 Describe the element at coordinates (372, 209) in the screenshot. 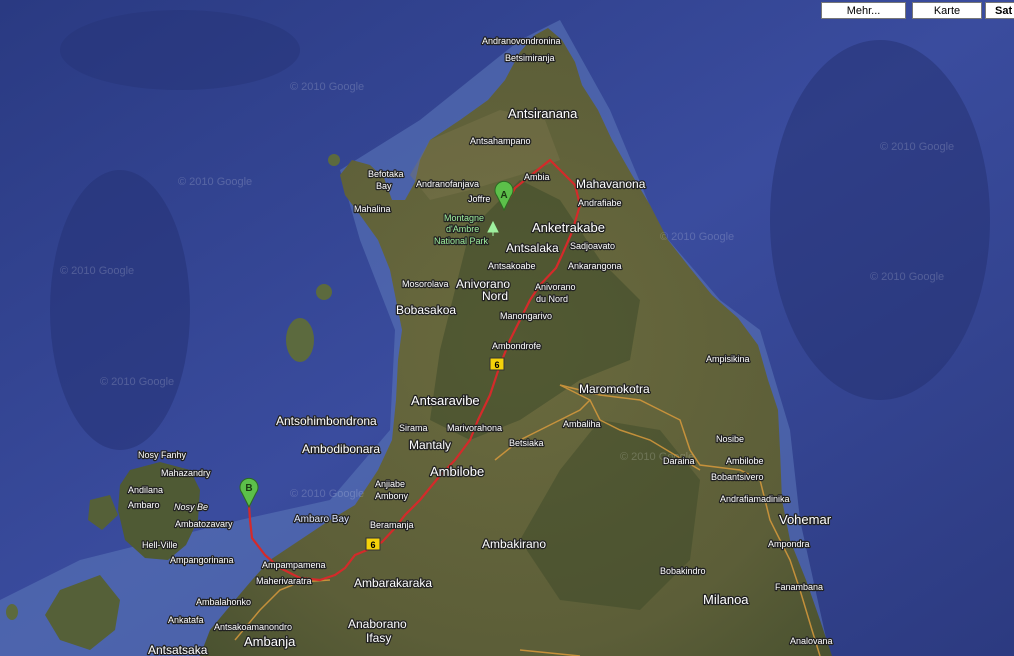

I see `place-label: Mahalina` at that location.